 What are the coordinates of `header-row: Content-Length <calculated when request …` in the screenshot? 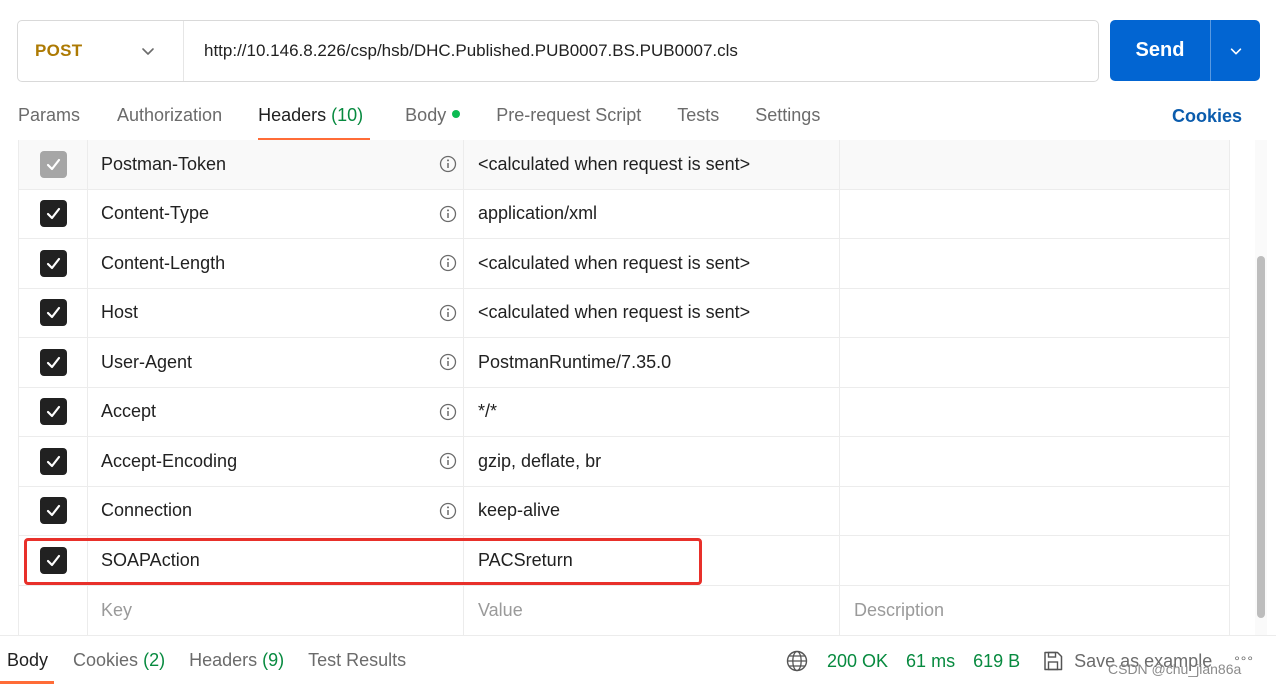 It's located at (624, 264).